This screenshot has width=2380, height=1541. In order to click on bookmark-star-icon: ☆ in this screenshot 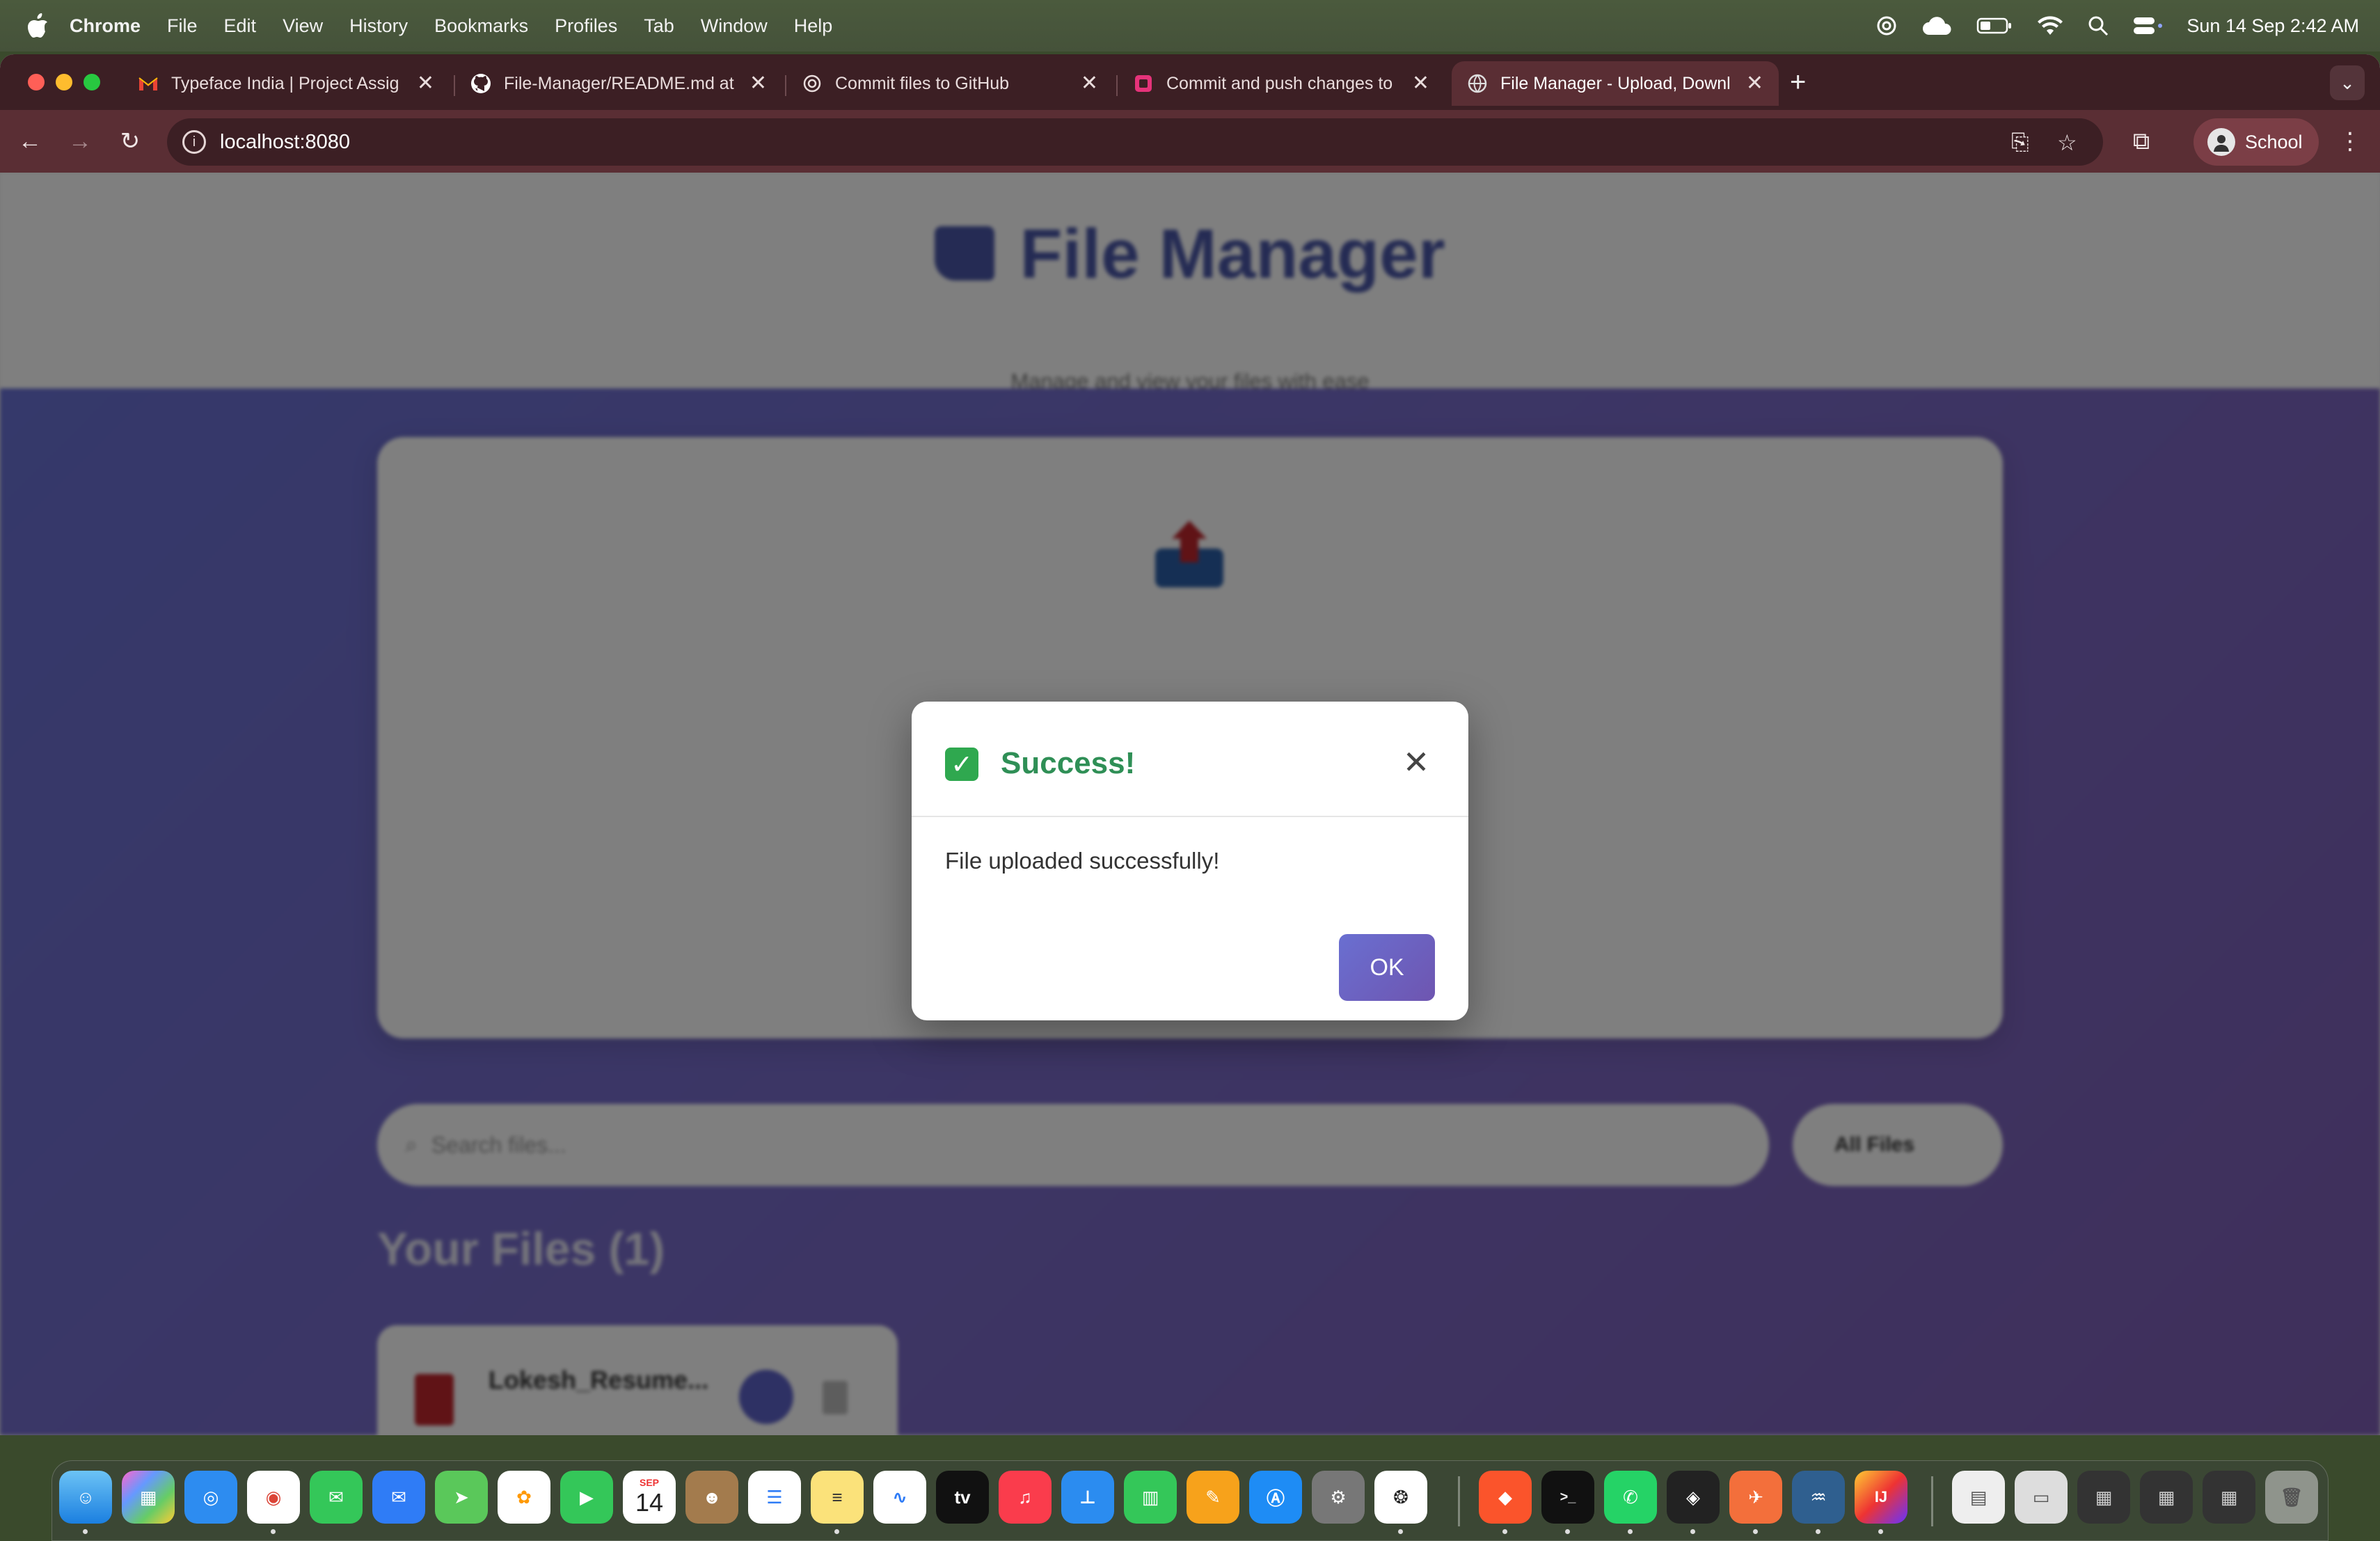, I will do `click(2067, 142)`.